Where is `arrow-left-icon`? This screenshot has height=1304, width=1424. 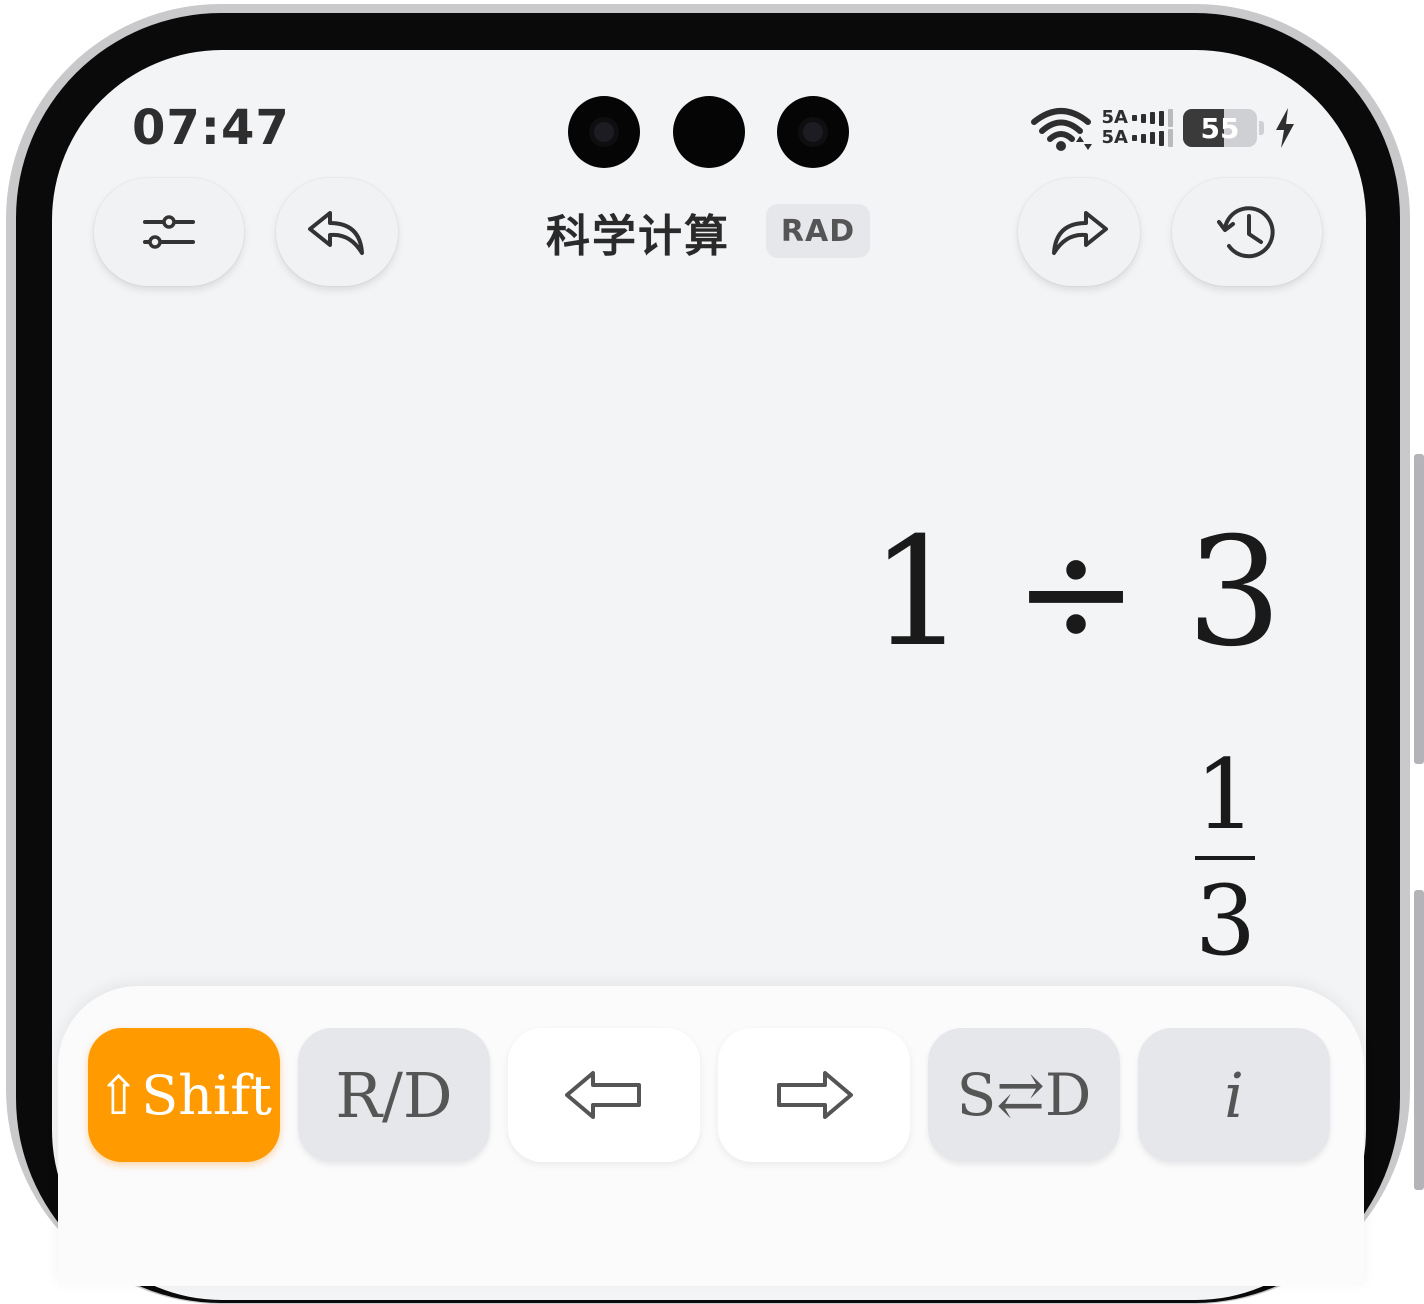 arrow-left-icon is located at coordinates (603, 1095).